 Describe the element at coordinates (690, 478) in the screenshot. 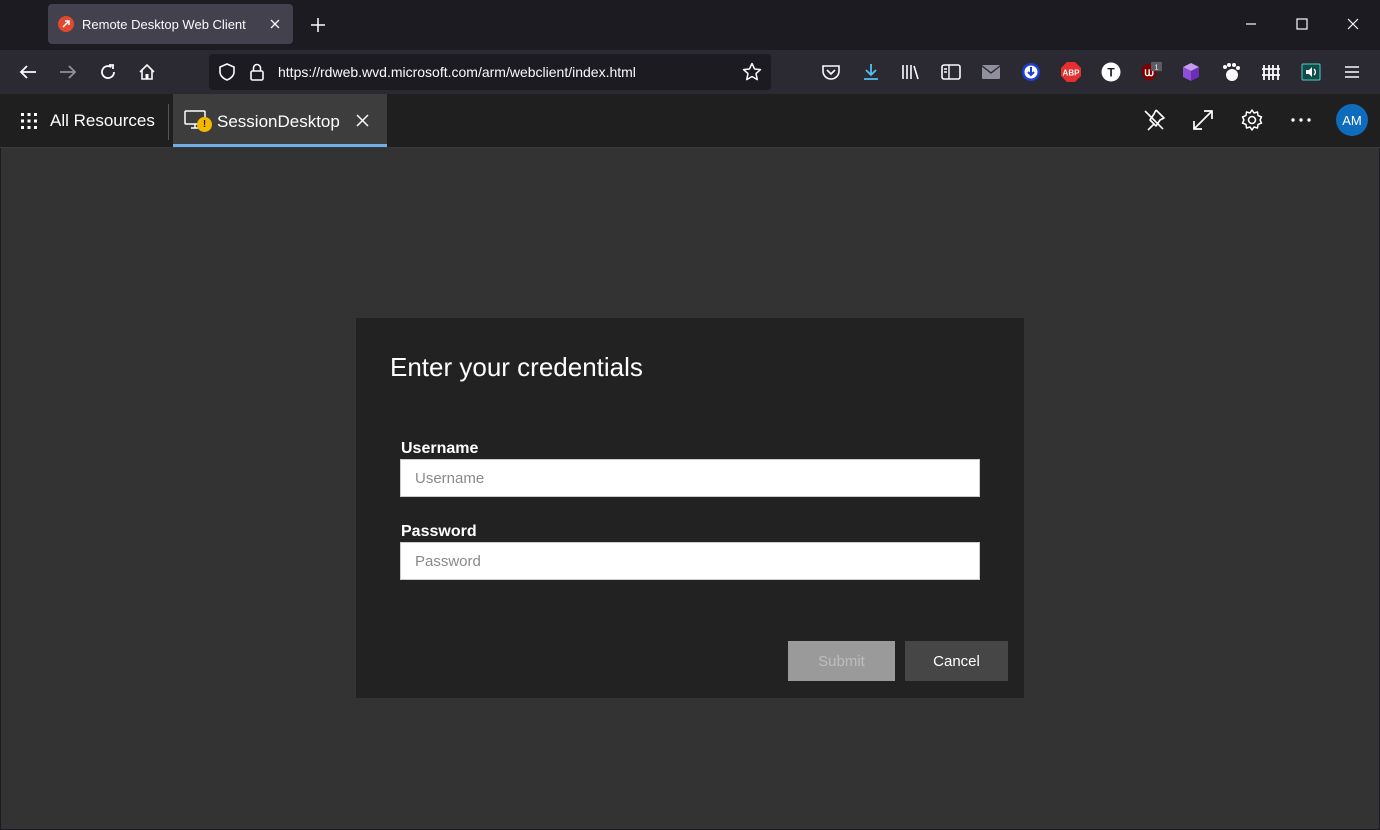

I see `username-field` at that location.